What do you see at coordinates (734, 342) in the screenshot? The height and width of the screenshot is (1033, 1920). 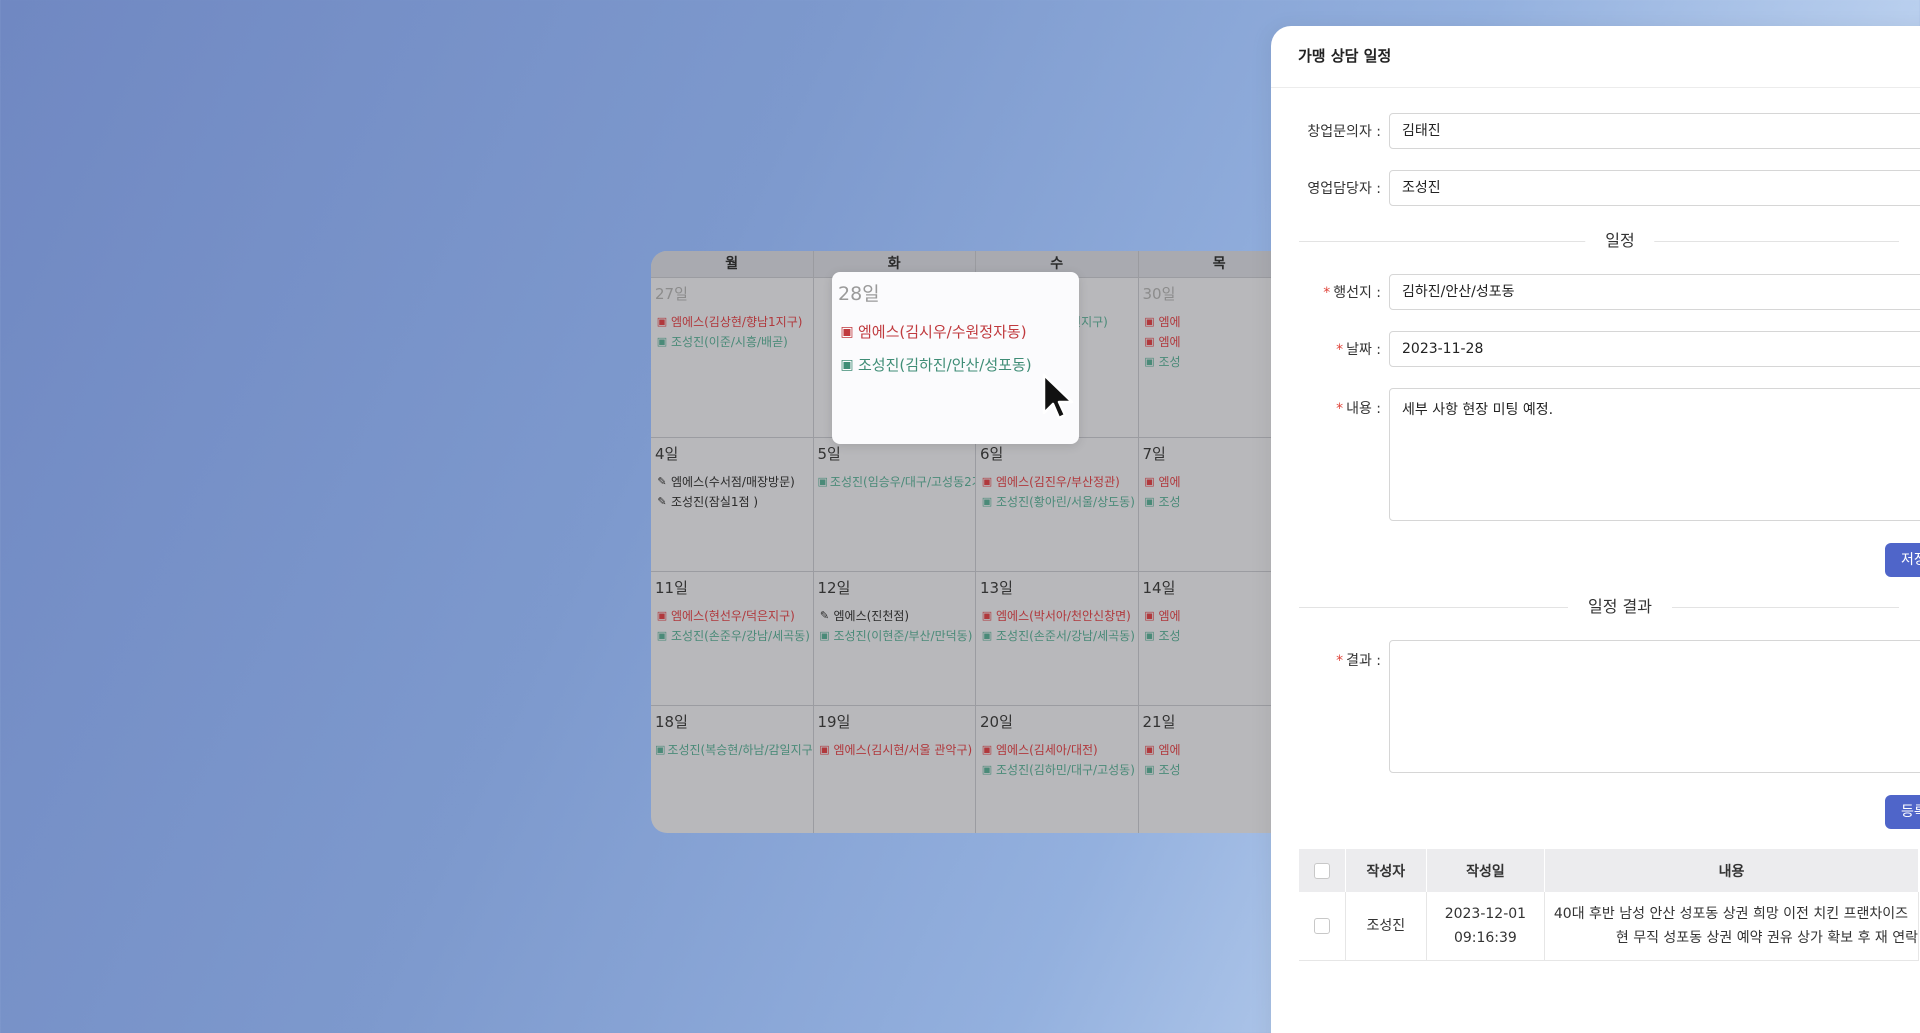 I see `calendar-event: ▣ 조성진(이준/시흥/배곧)` at bounding box center [734, 342].